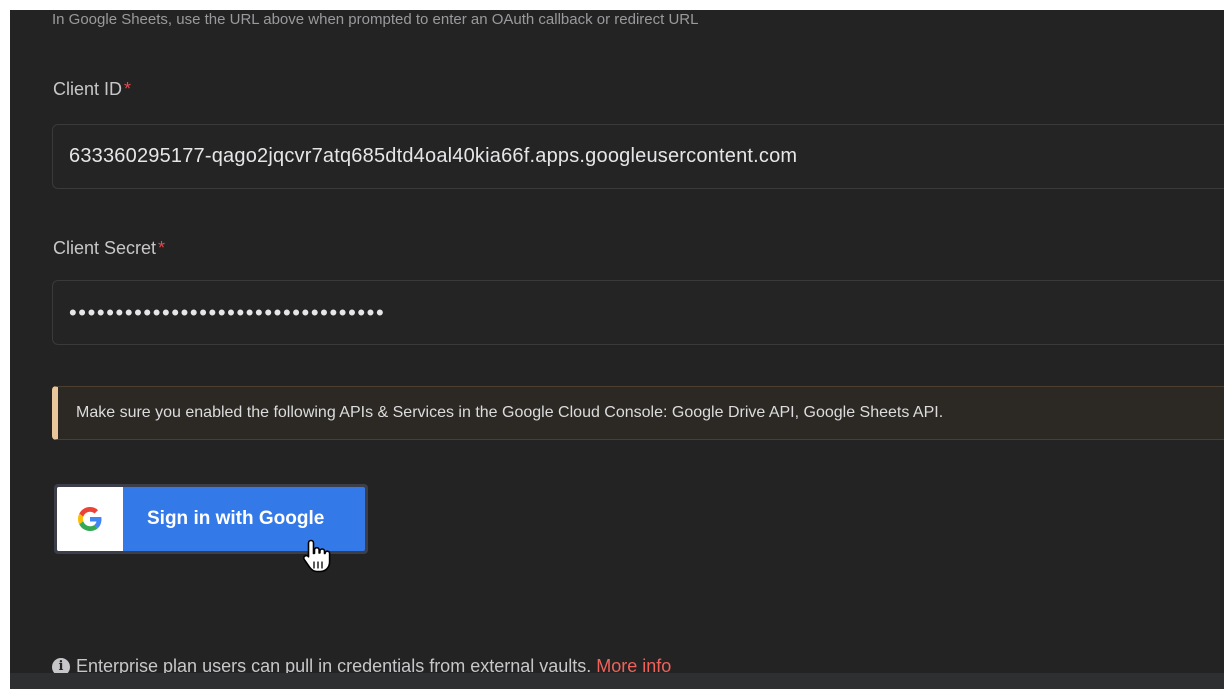 Image resolution: width=1224 pixels, height=699 pixels. Describe the element at coordinates (88, 89) in the screenshot. I see `client-id-label-text: Client ID` at that location.